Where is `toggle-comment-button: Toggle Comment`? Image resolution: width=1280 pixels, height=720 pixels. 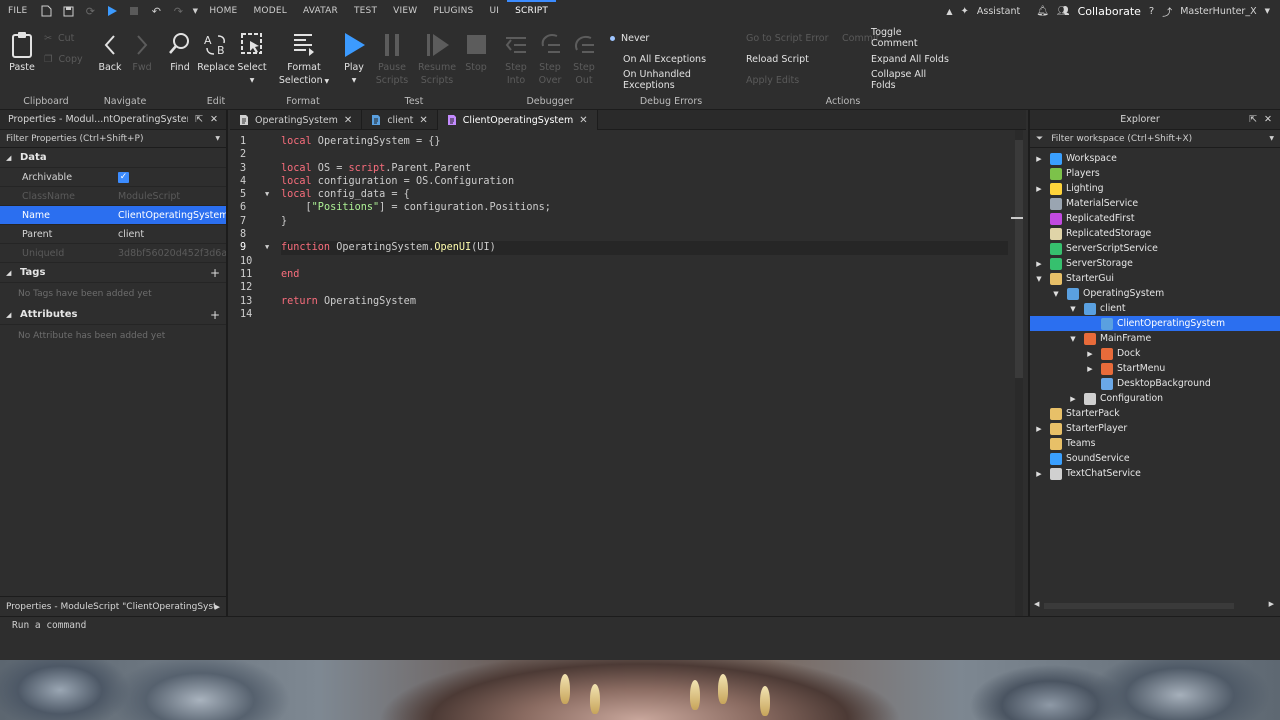
toggle-comment-button: Toggle Comment is located at coordinates (910, 38).